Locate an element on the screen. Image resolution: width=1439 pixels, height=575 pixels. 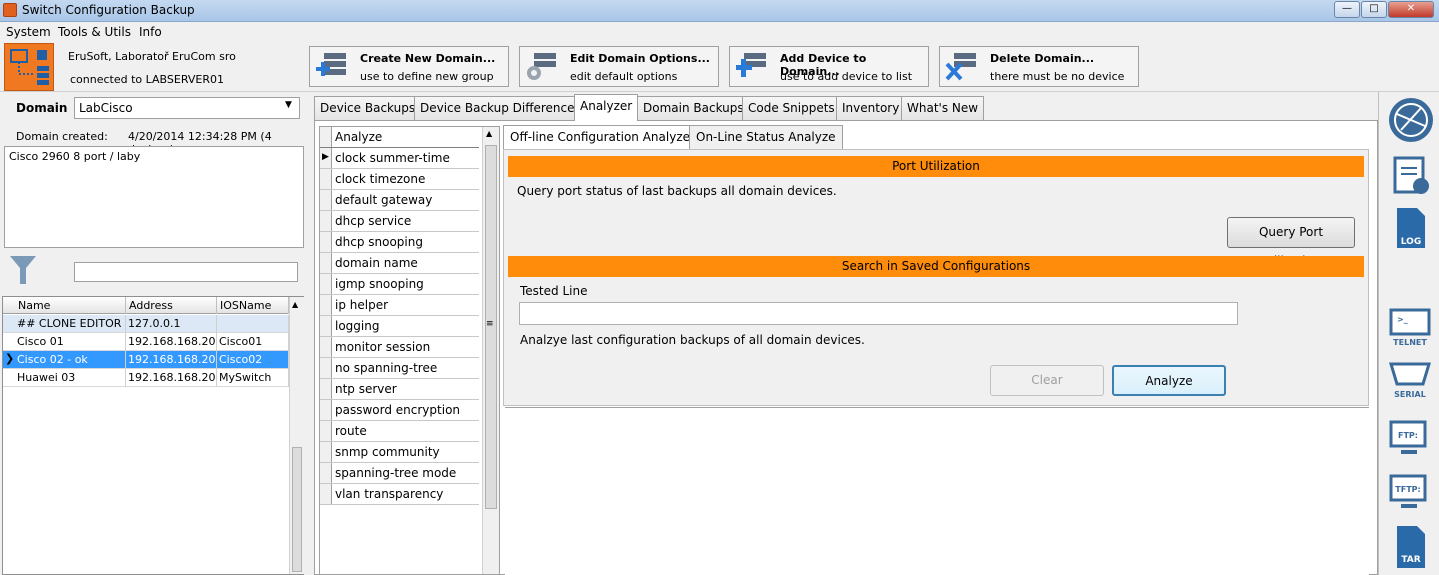
filter-icon is located at coordinates (23, 271).